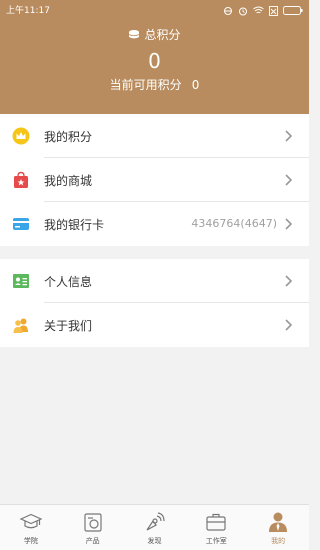  Describe the element at coordinates (93, 522) in the screenshot. I see `product-icon` at that location.